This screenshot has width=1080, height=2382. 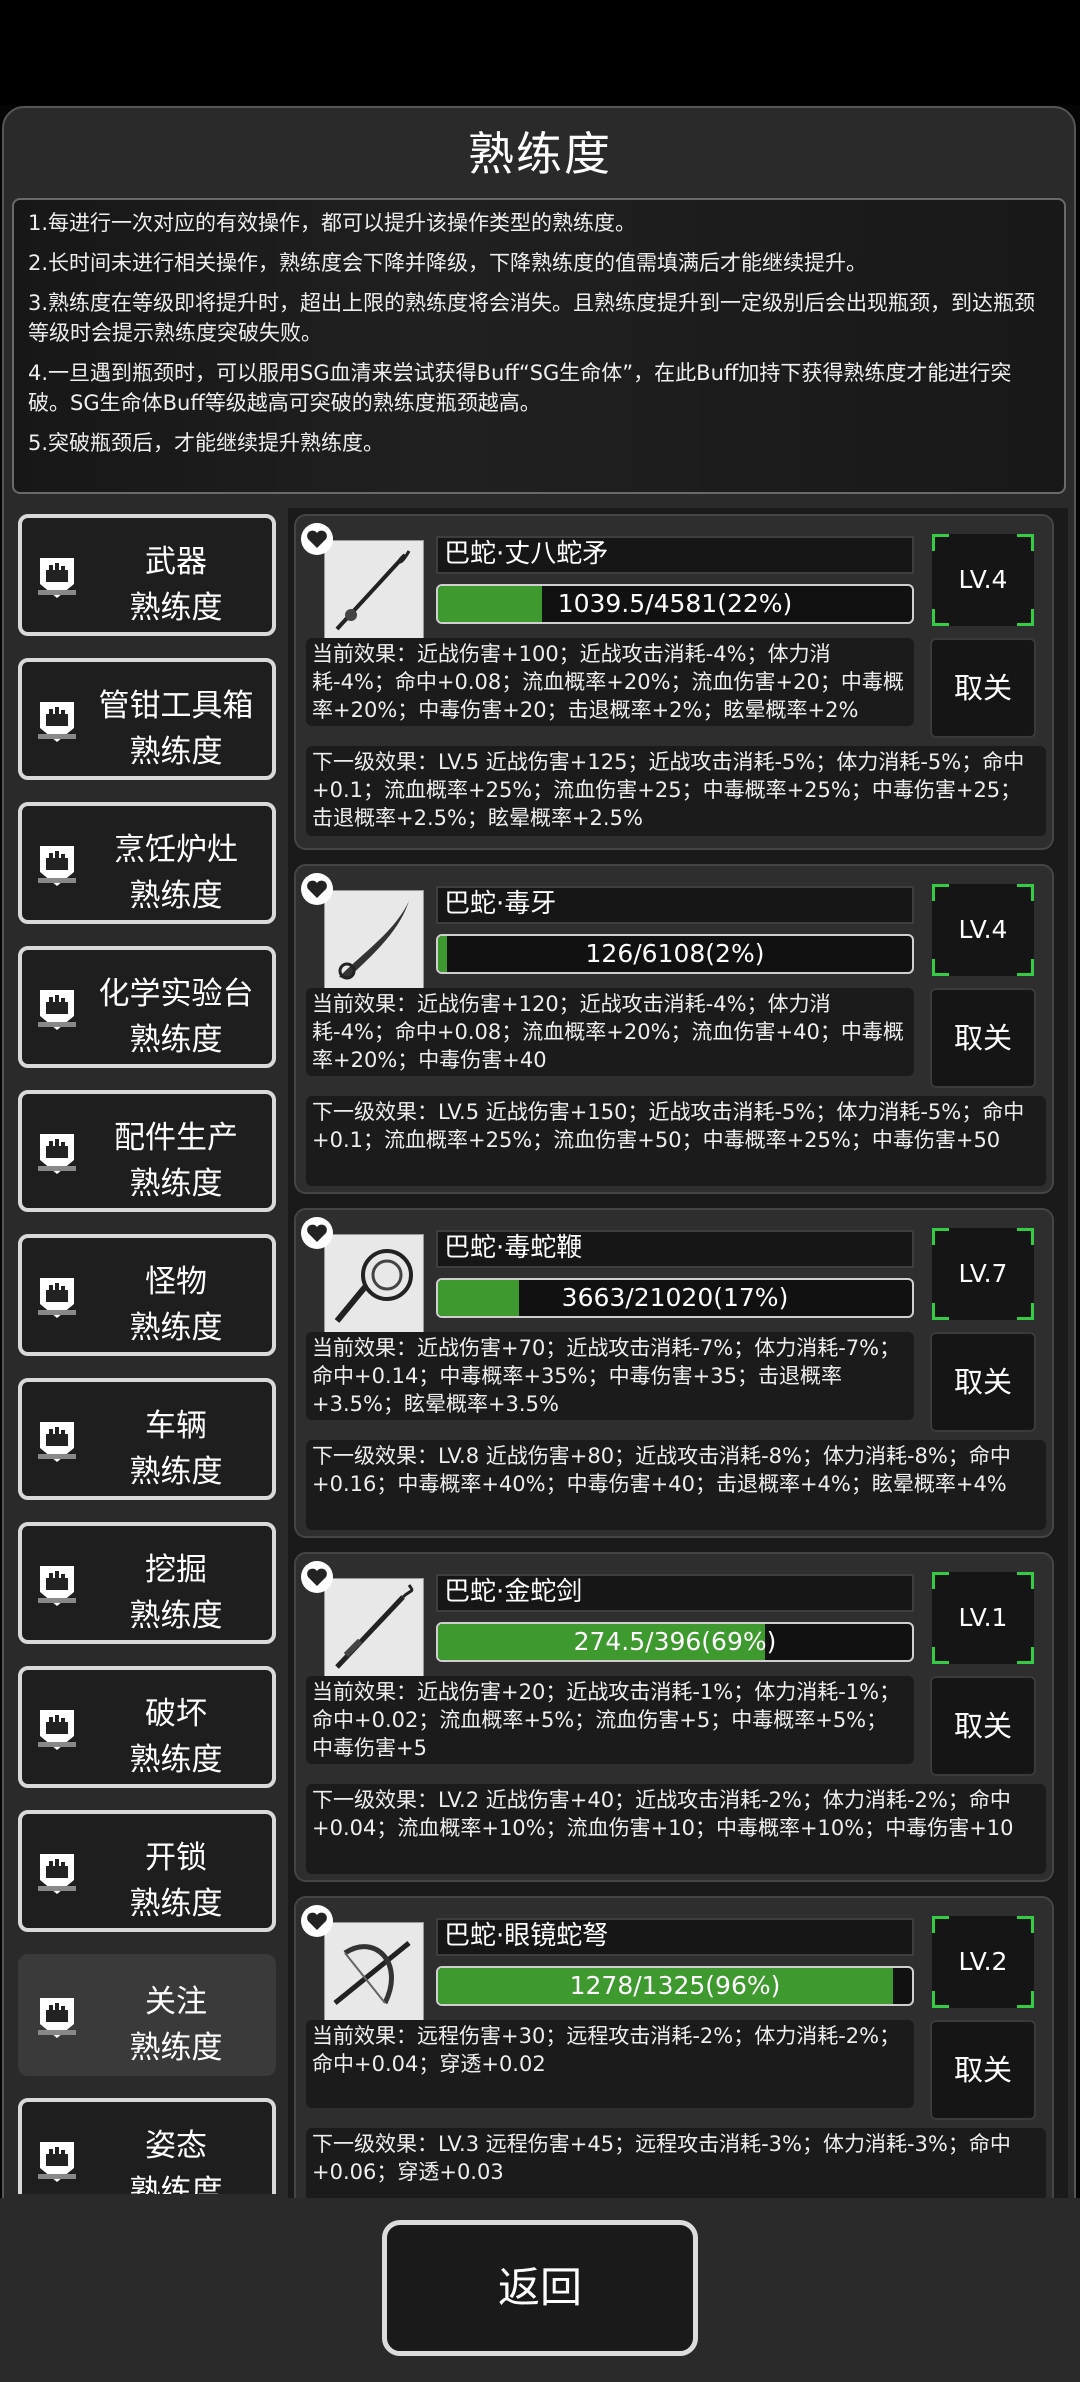 I want to click on progress-text: 126/6108(2%), so click(x=675, y=953).